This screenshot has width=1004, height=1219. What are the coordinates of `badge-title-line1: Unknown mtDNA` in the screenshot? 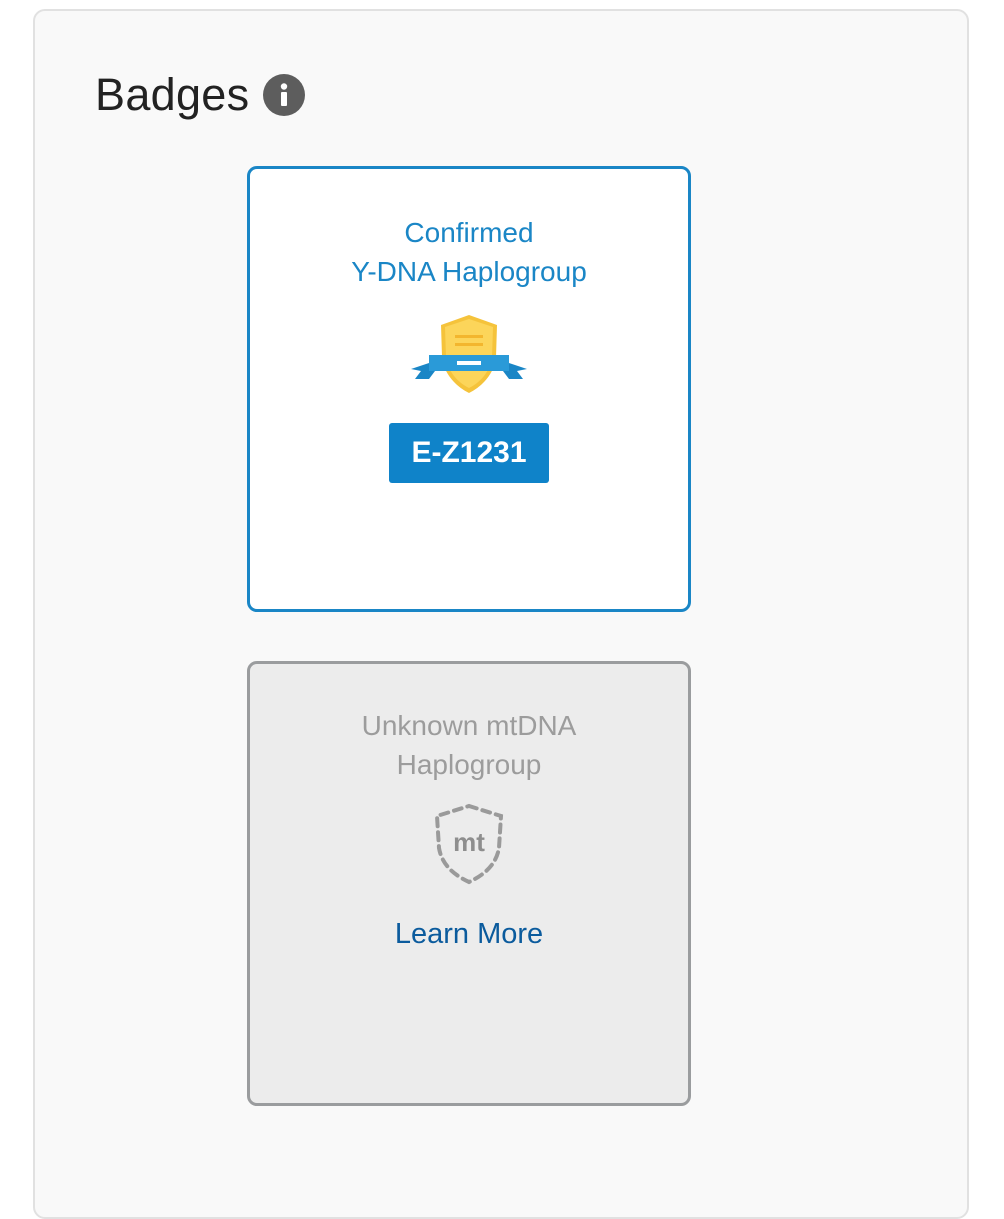 It's located at (469, 725).